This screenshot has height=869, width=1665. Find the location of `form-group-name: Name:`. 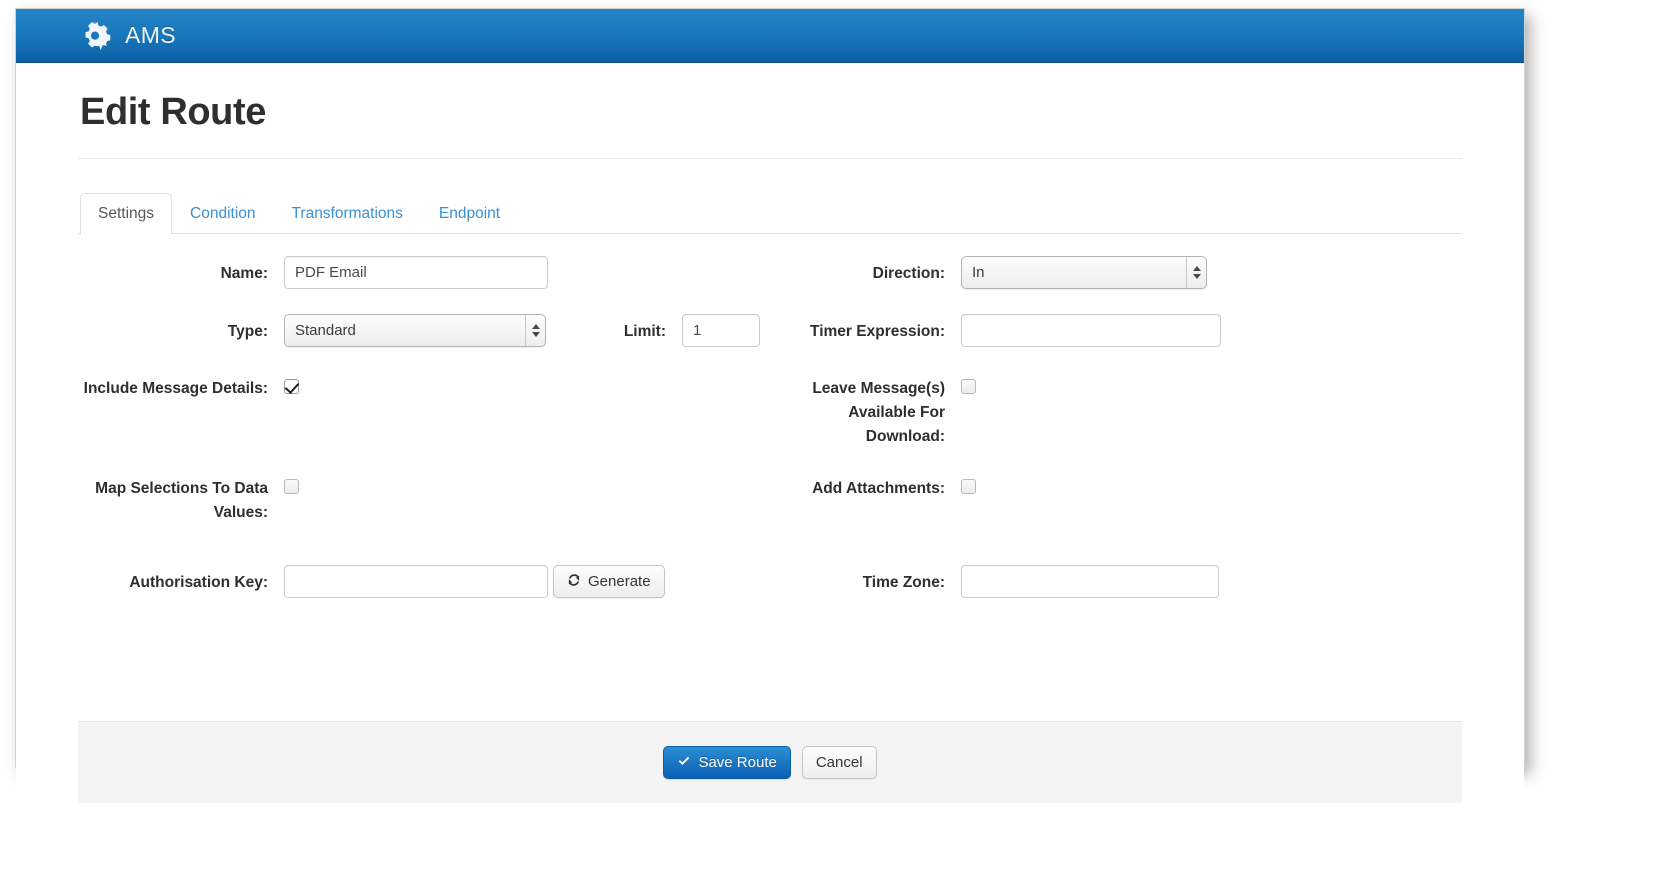

form-group-name: Name: is located at coordinates (424, 272).